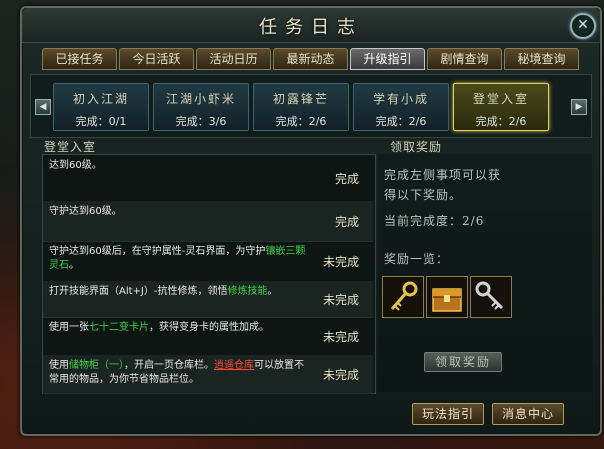 The image size is (604, 449). Describe the element at coordinates (500, 99) in the screenshot. I see `stage-name: 登堂入室` at that location.